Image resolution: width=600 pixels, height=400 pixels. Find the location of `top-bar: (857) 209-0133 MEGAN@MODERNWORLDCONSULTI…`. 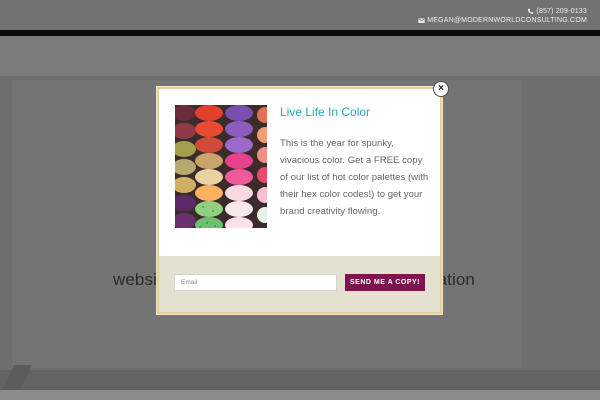

top-bar: (857) 209-0133 MEGAN@MODERNWORLDCONSULTI… is located at coordinates (300, 15).